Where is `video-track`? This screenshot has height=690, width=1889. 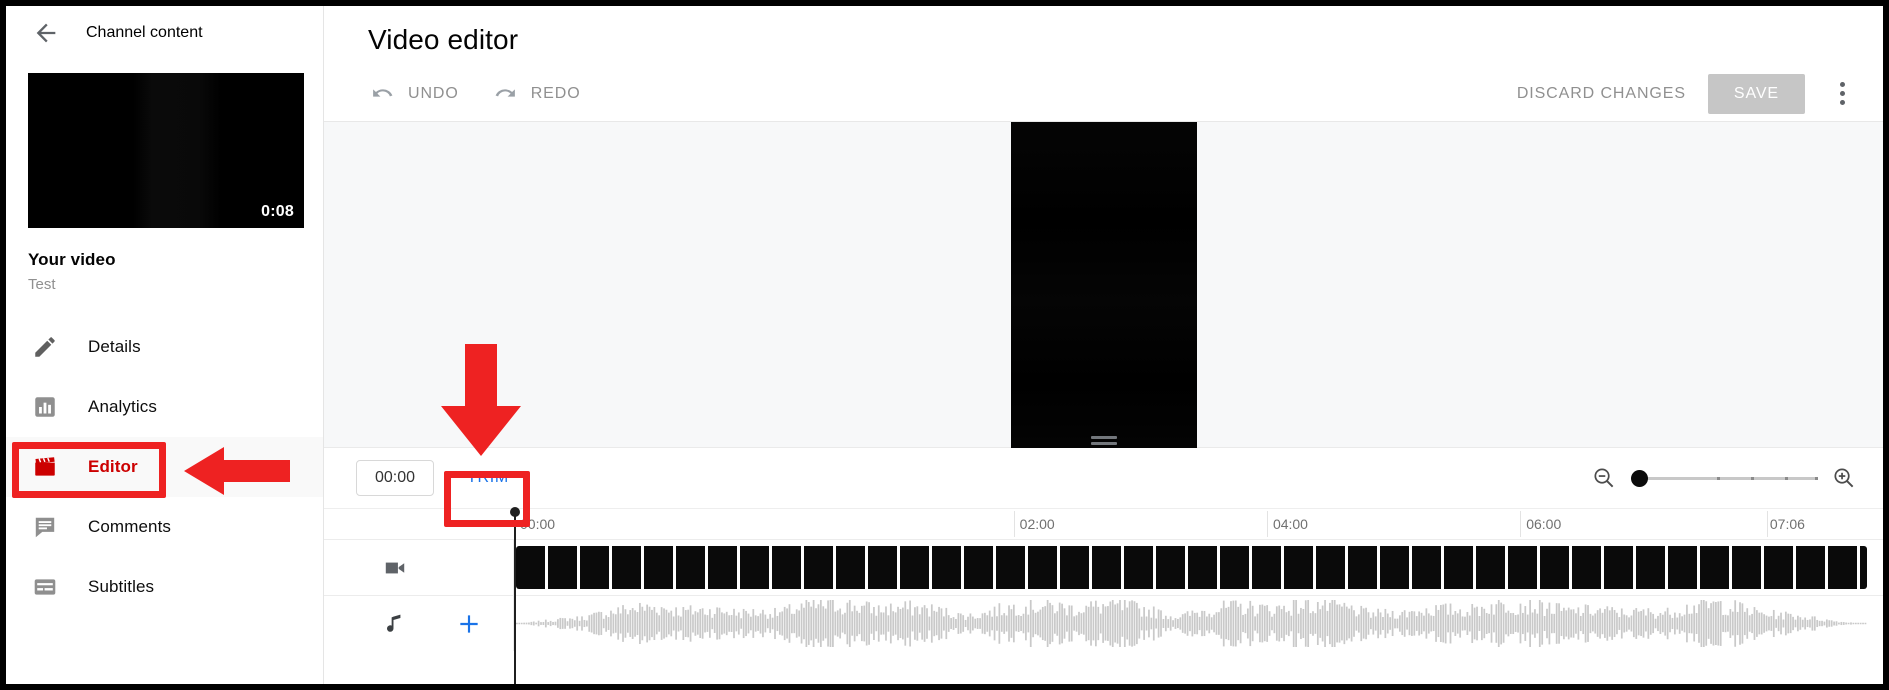 video-track is located at coordinates (1103, 567).